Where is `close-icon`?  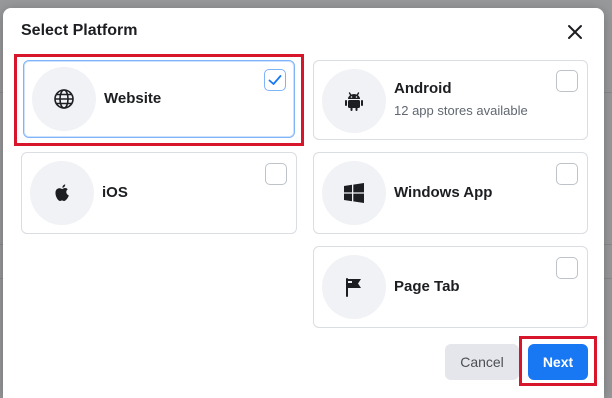
close-icon is located at coordinates (575, 32).